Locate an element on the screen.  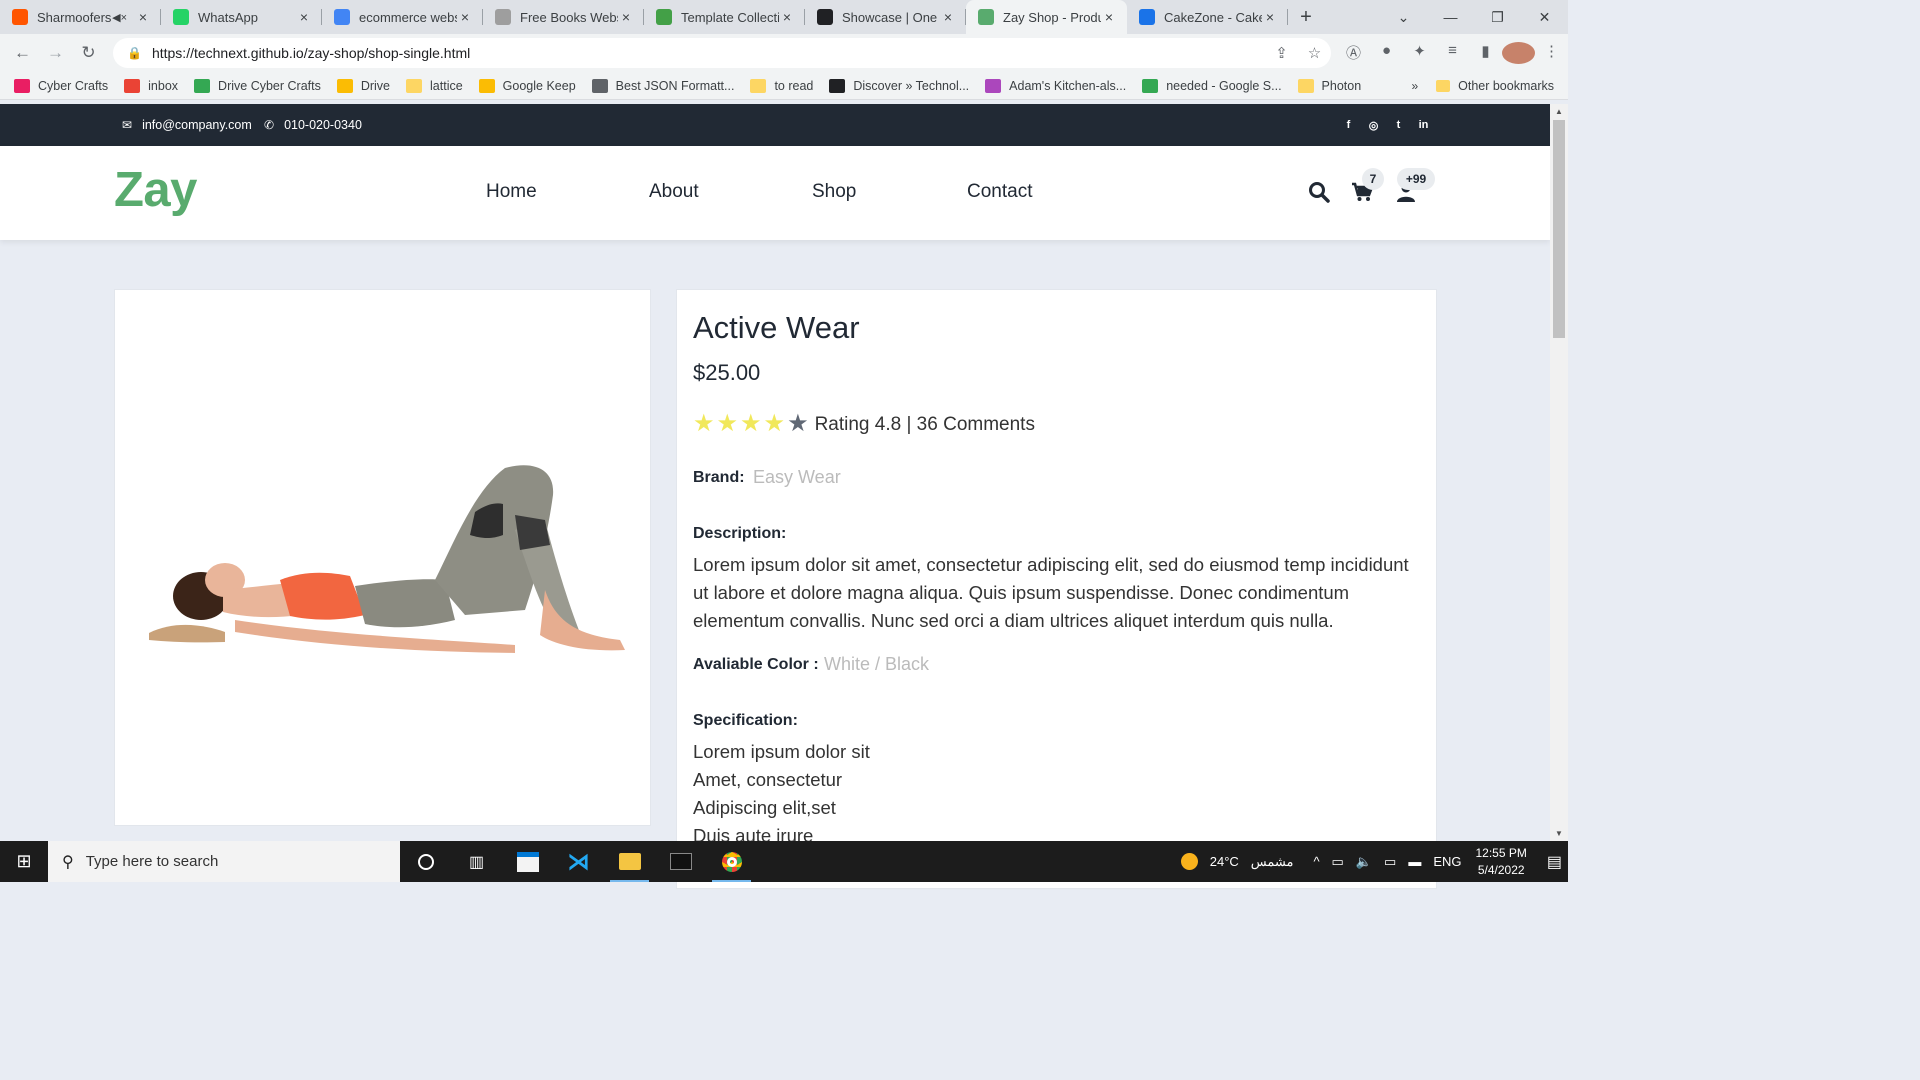
bookmark-item: Google Keep is located at coordinates (527, 85).